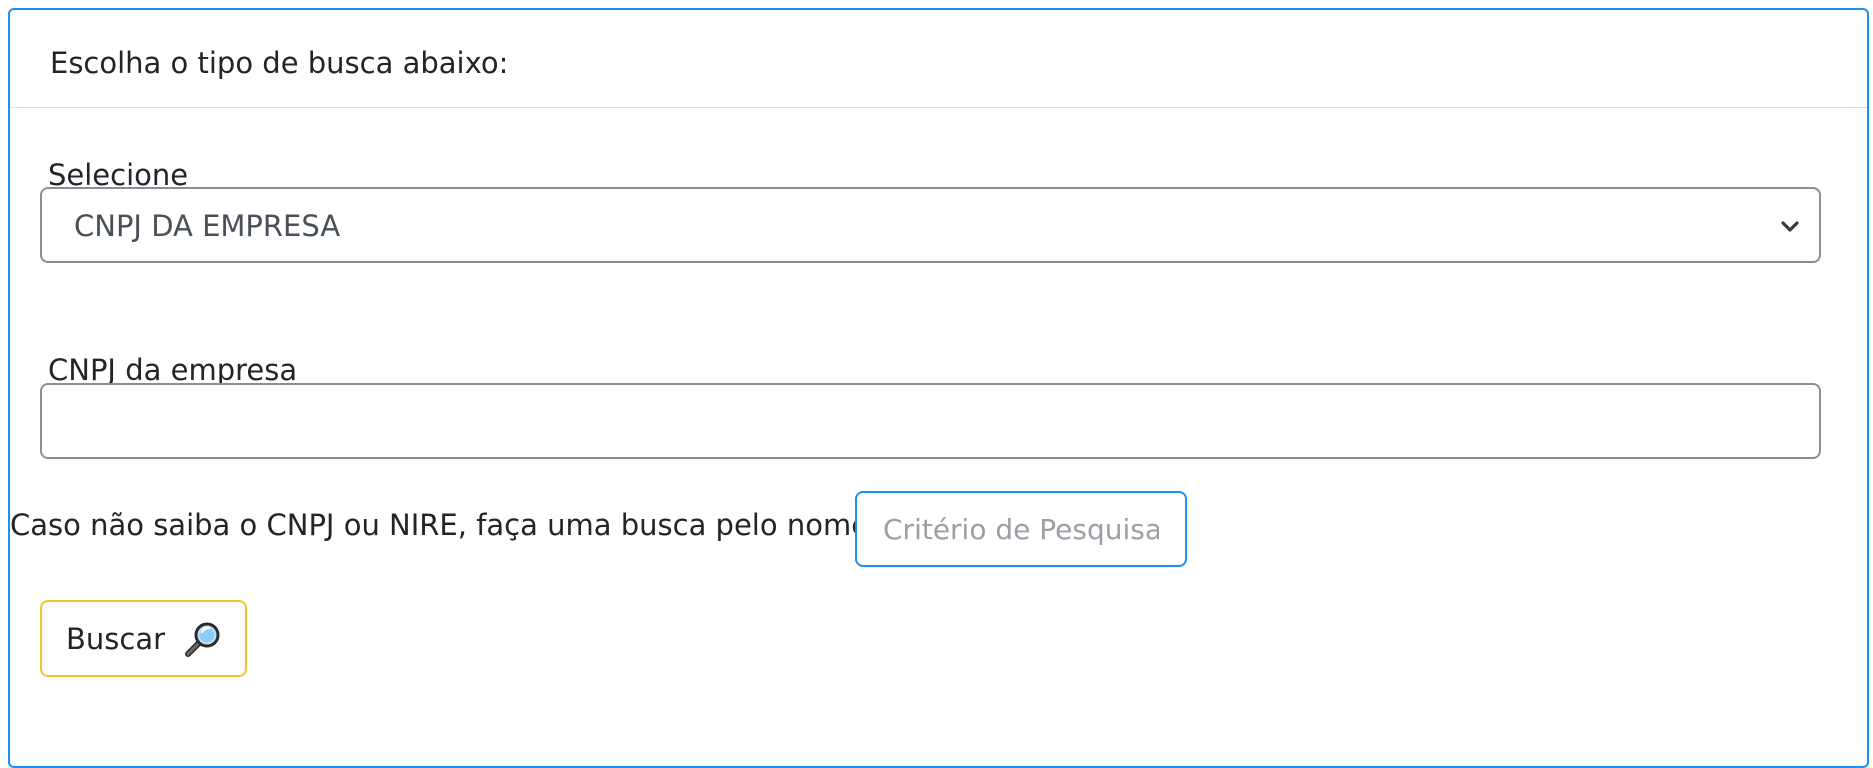 This screenshot has height=768, width=1873. I want to click on search-type-select: CNPJ DA EMPRESA, so click(930, 225).